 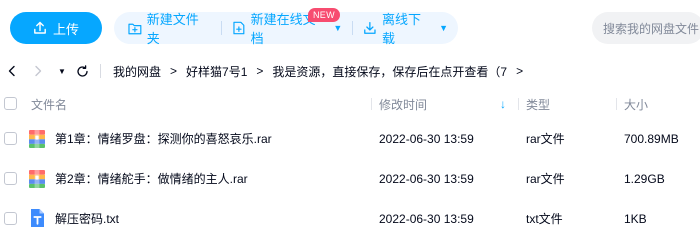 I want to click on offline-download-button: 离线下载 ▼, so click(x=405, y=29).